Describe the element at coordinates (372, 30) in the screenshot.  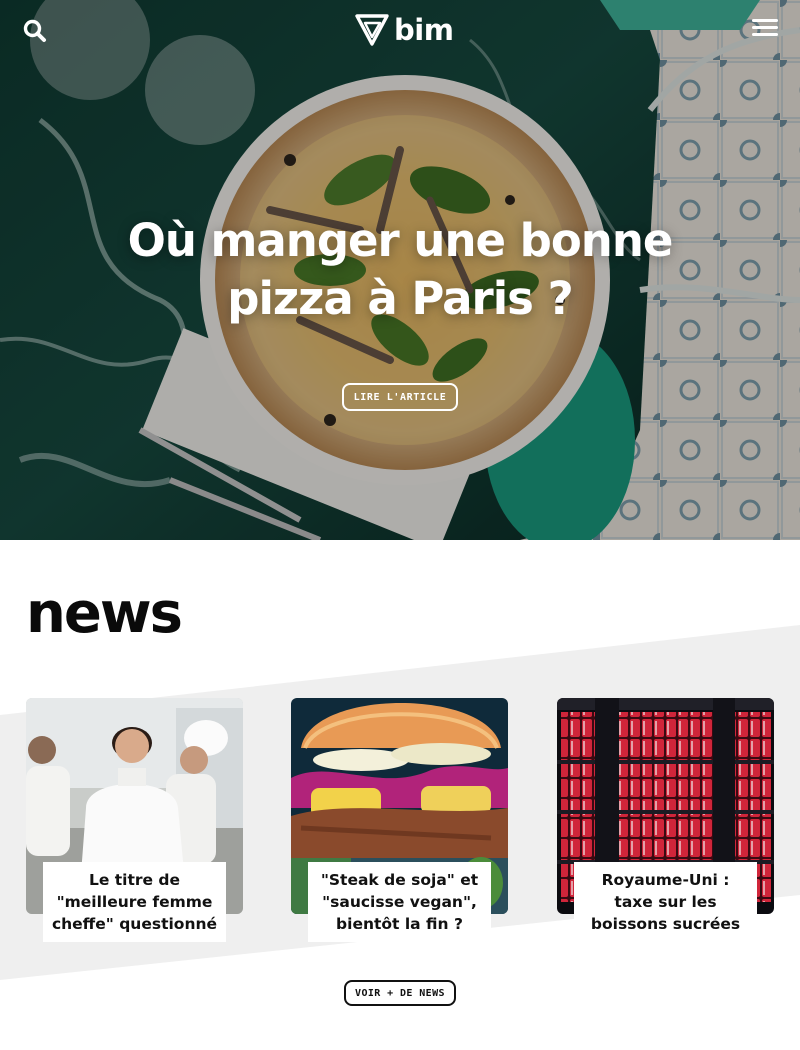
I see `logo-triangle-icon` at that location.